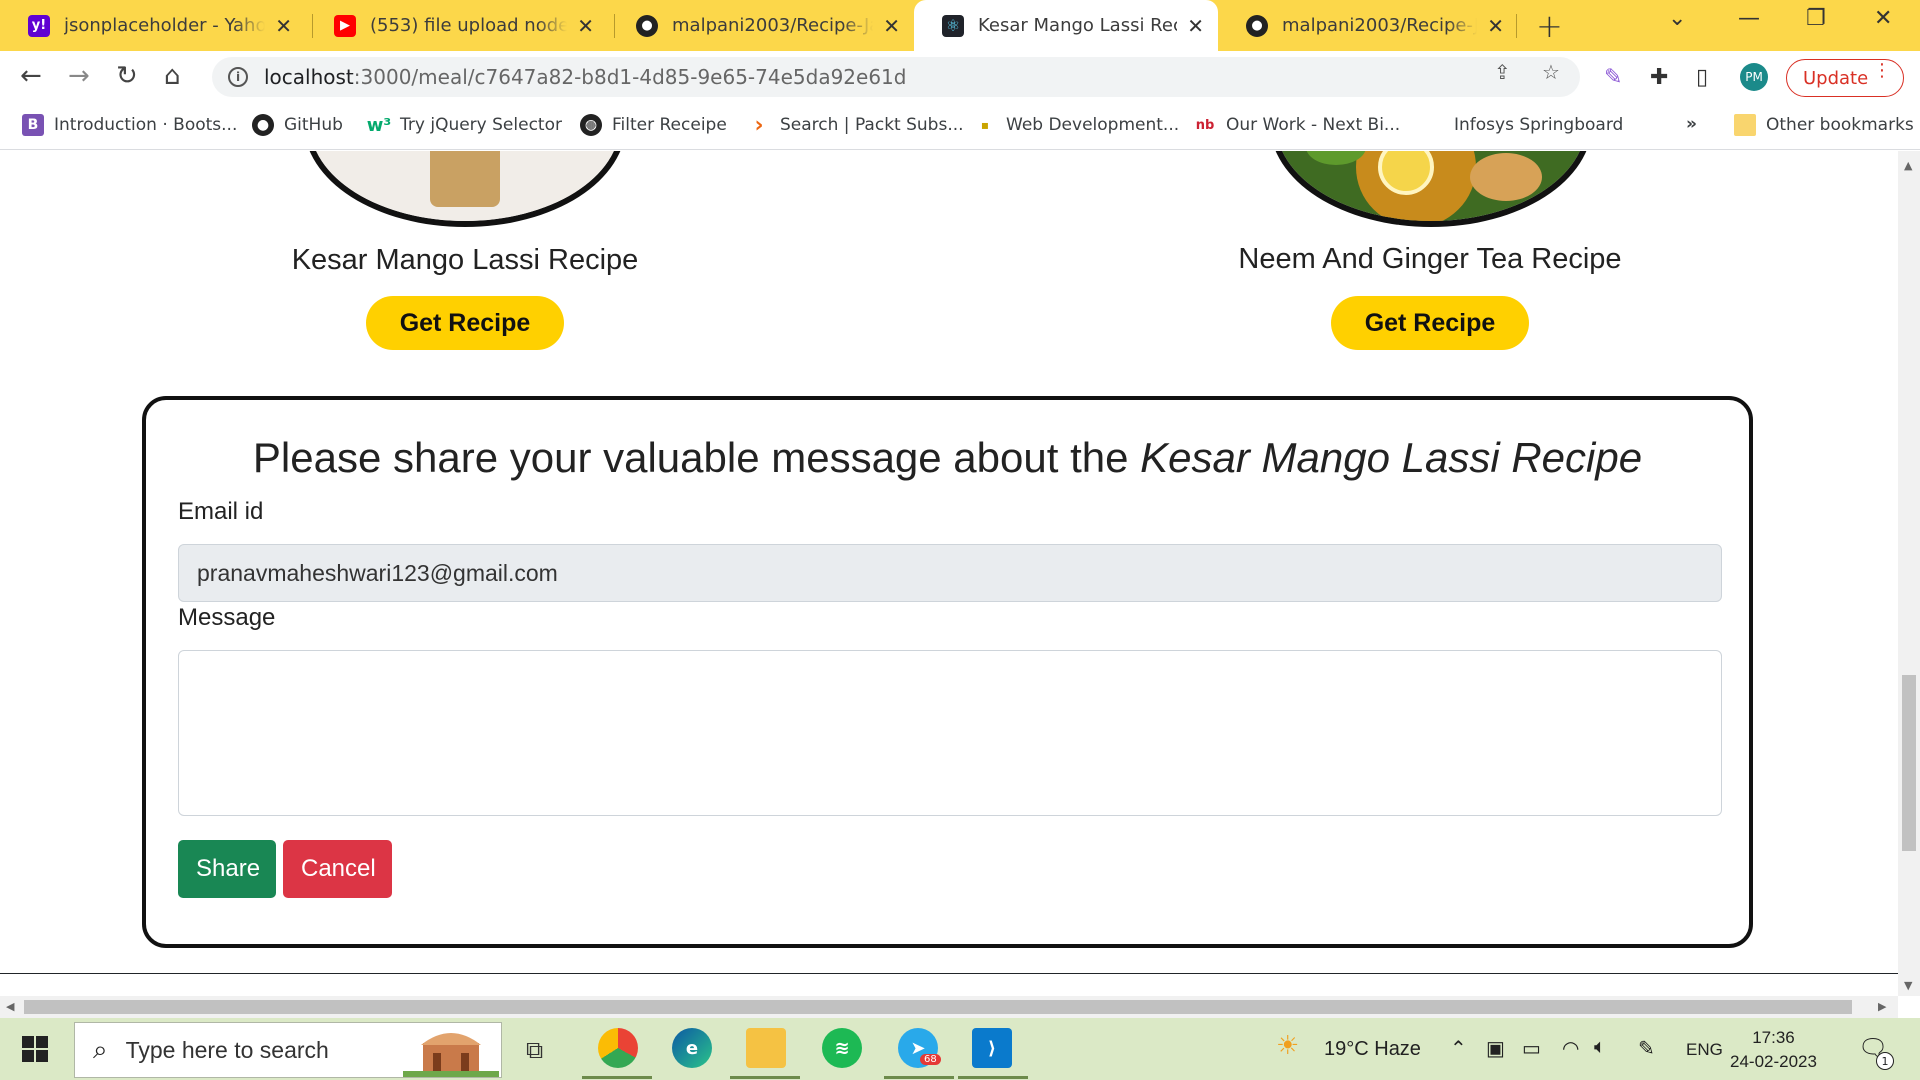 The height and width of the screenshot is (1080, 1920). Describe the element at coordinates (79, 76) in the screenshot. I see `forward-icon: →` at that location.